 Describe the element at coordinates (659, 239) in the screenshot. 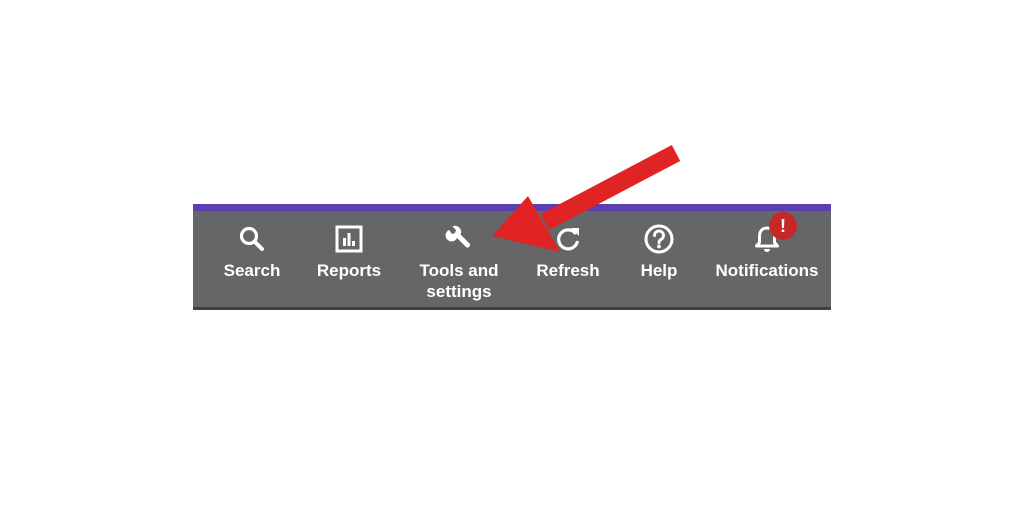

I see `help-icon` at that location.